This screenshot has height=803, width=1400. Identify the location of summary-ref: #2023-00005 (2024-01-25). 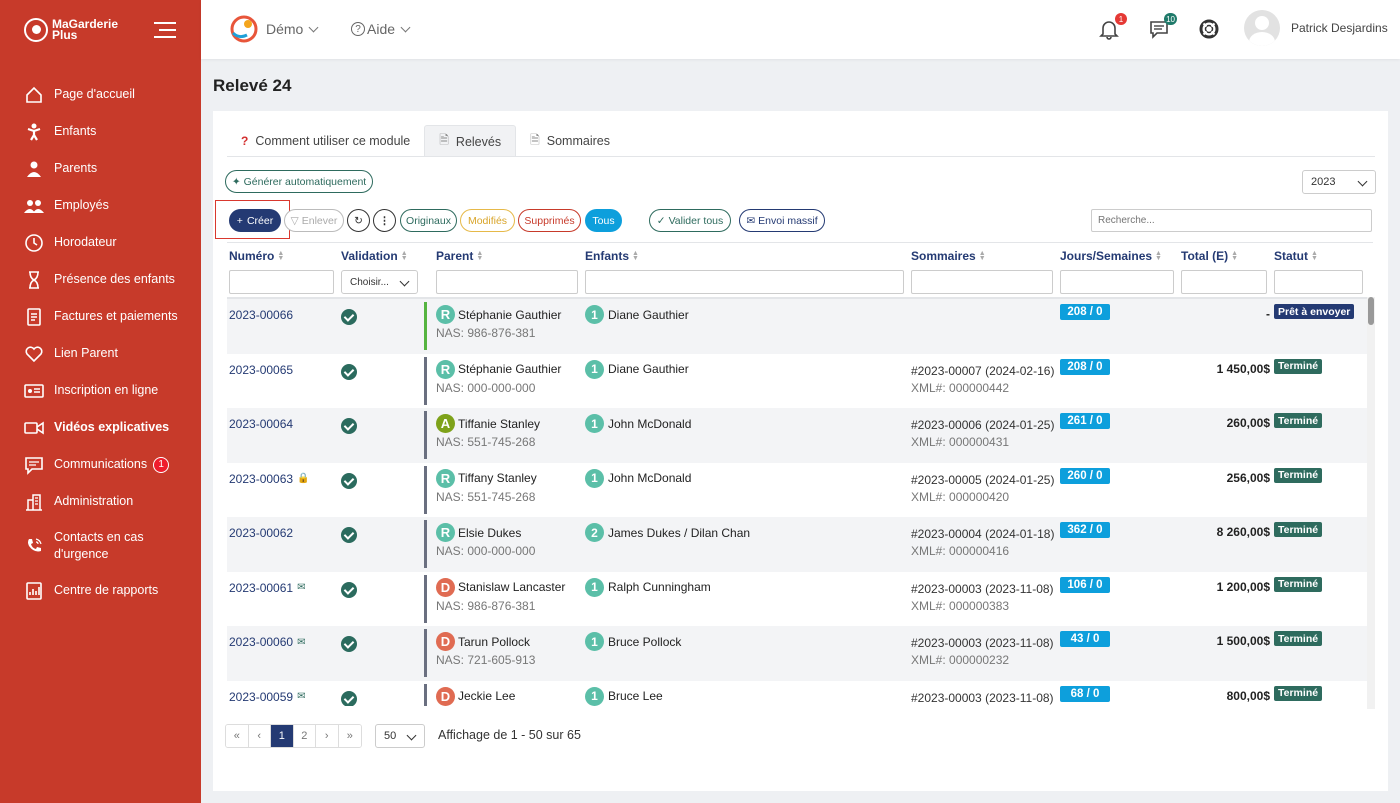
(982, 480).